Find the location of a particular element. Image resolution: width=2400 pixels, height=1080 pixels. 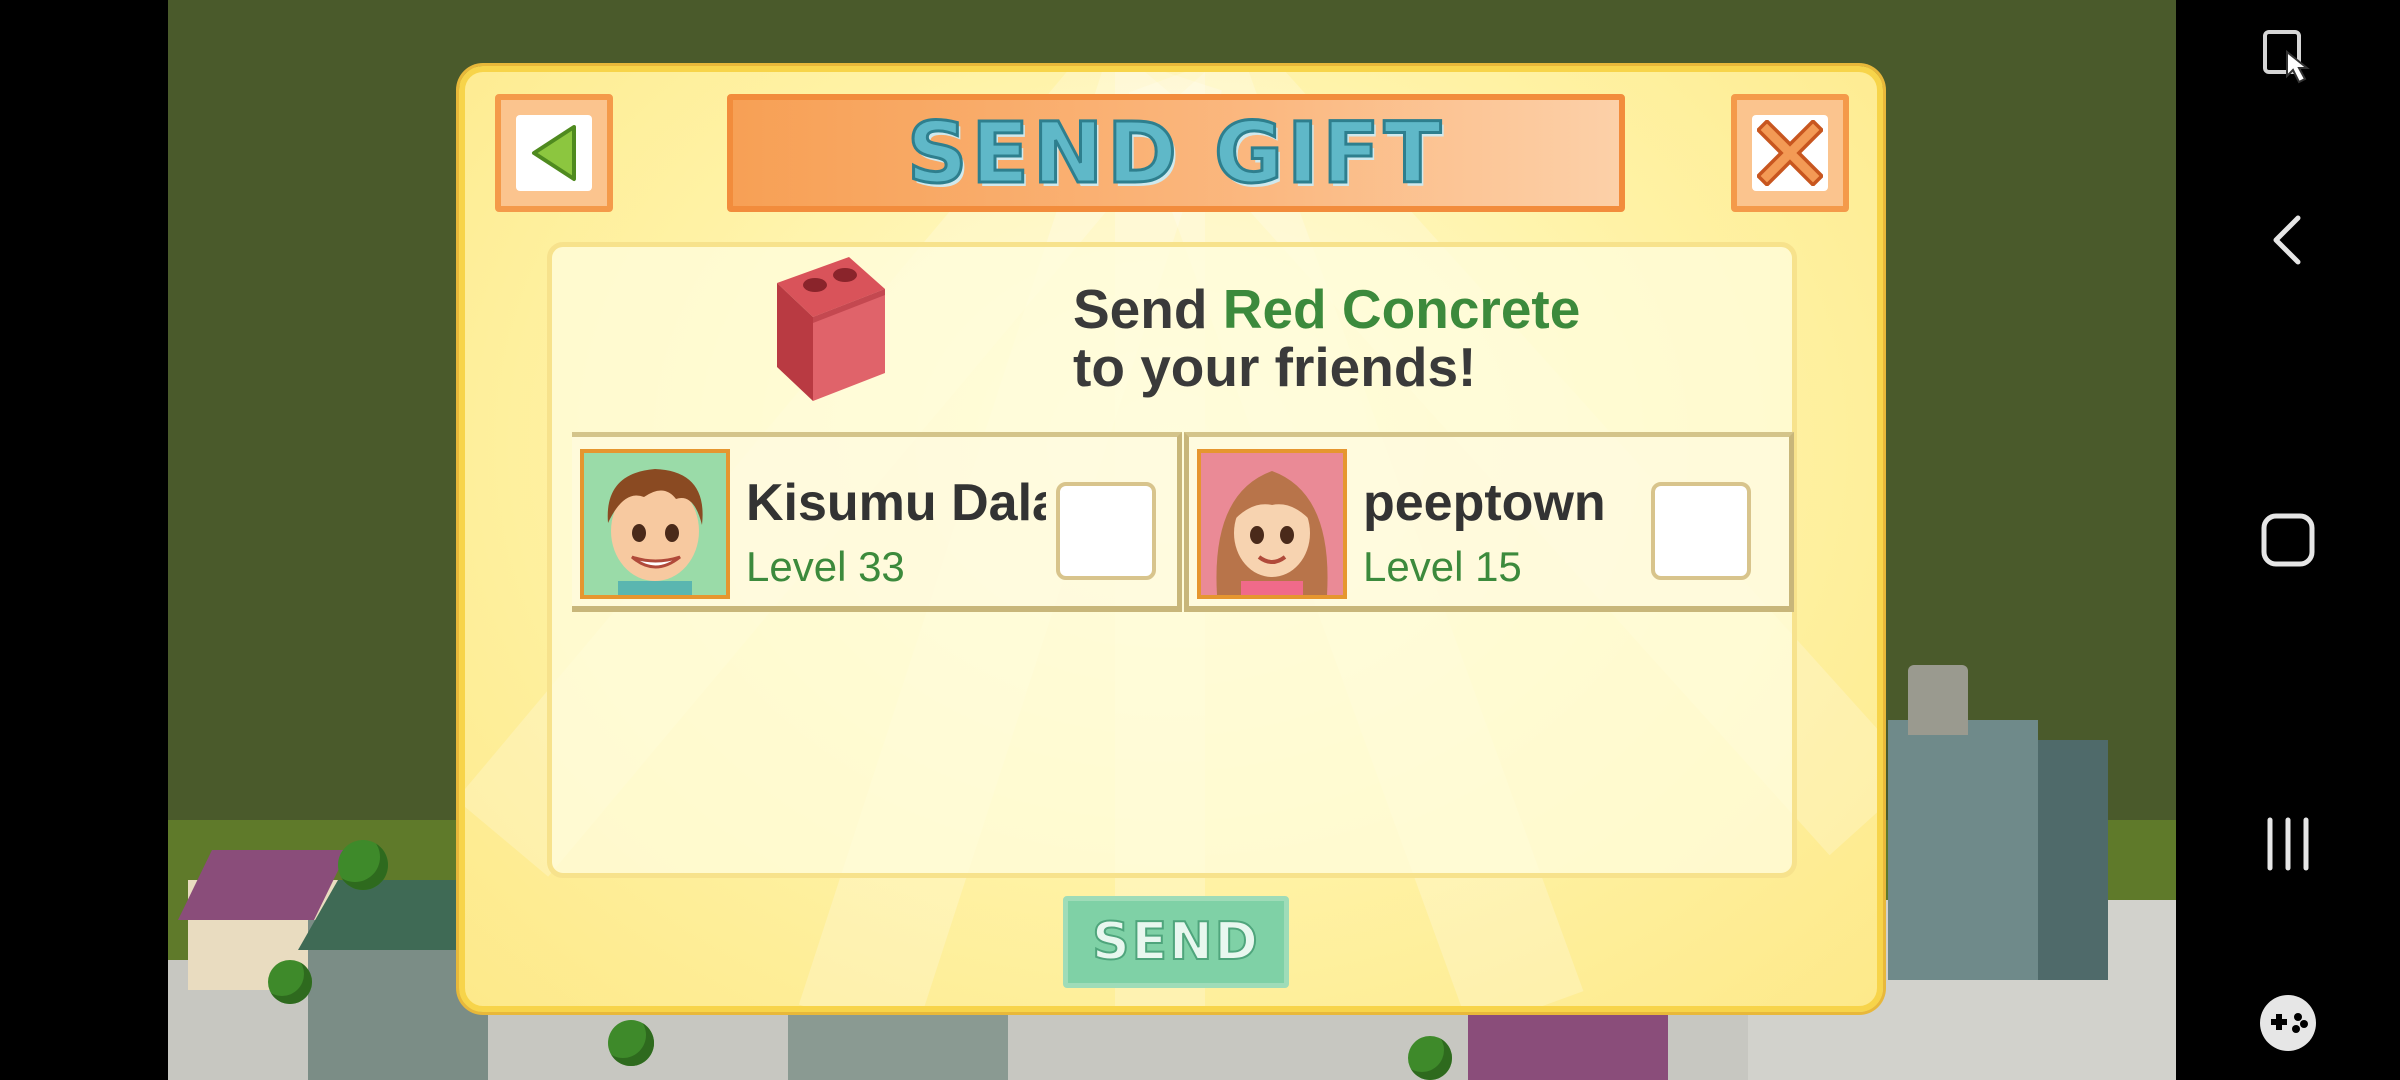

gift-message-line1: Send Red Concrete is located at coordinates (1326, 309).